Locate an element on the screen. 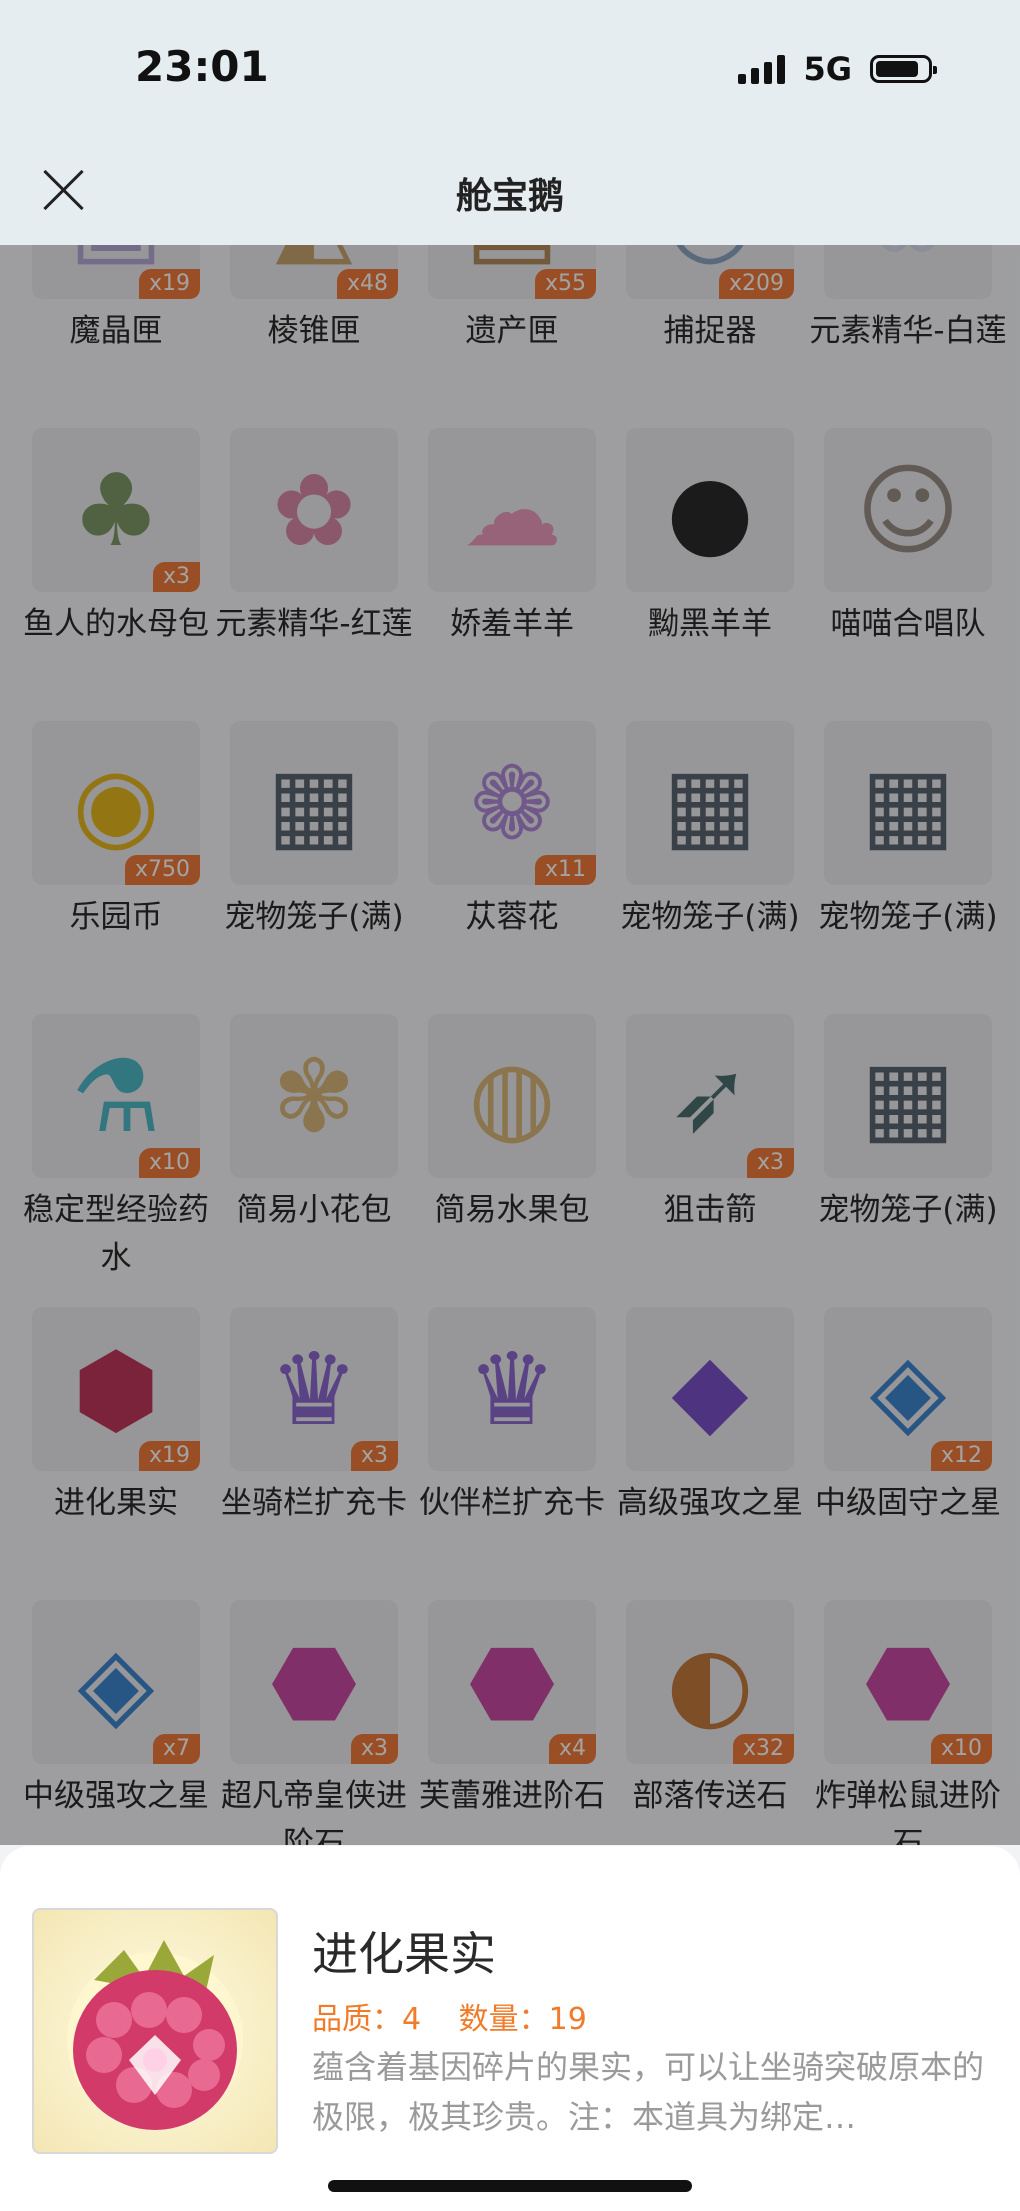  quantity-badge: x48 is located at coordinates (367, 284).